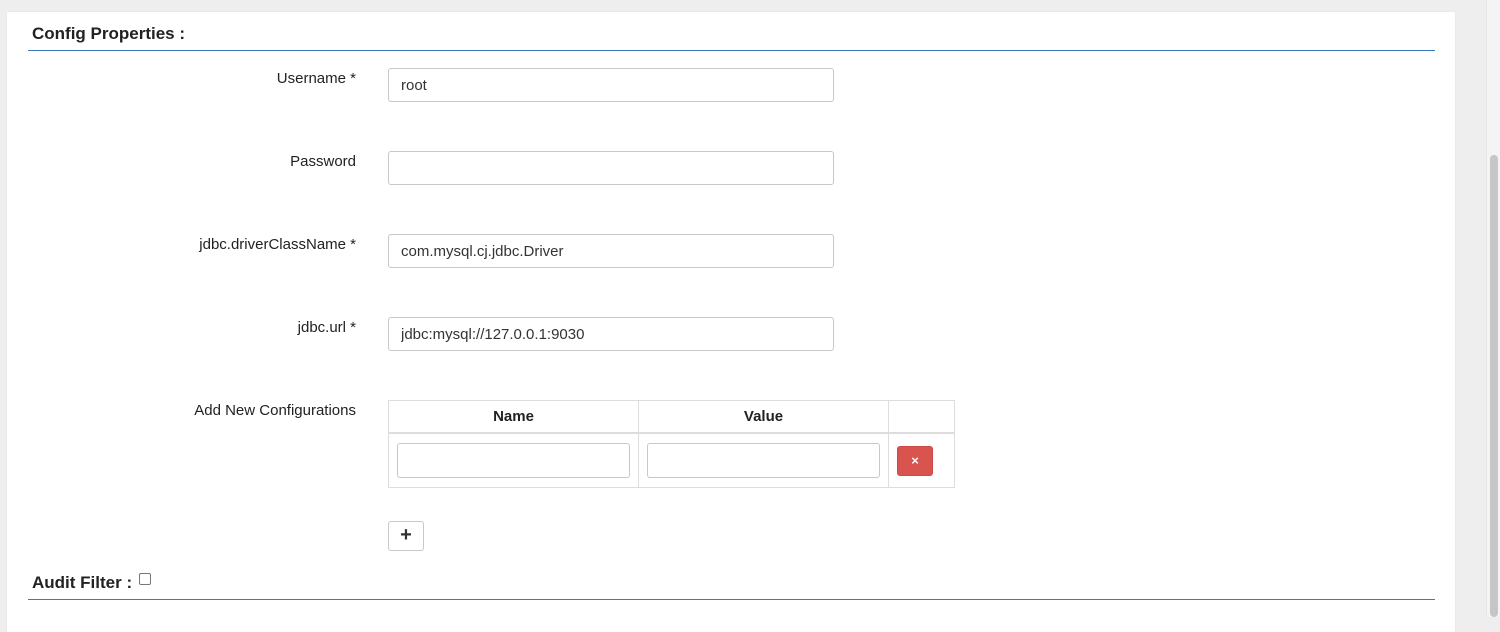  I want to click on table-header-row: Name Value, so click(671, 417).